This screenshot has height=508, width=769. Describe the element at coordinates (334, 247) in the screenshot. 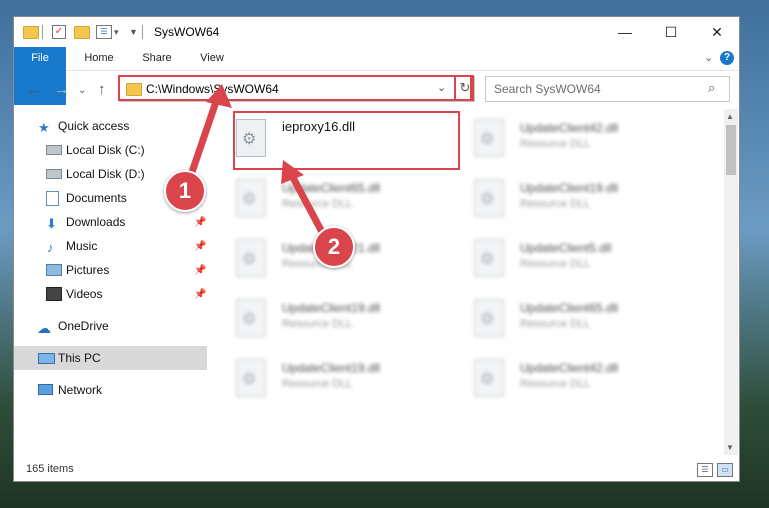

I see `callout-marker-2: 2` at that location.